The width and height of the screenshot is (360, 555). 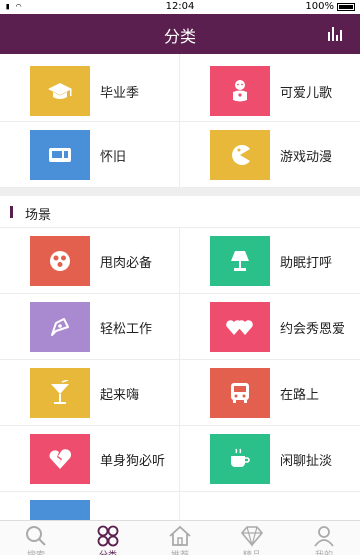 I want to click on ball-icon, so click(x=60, y=261).